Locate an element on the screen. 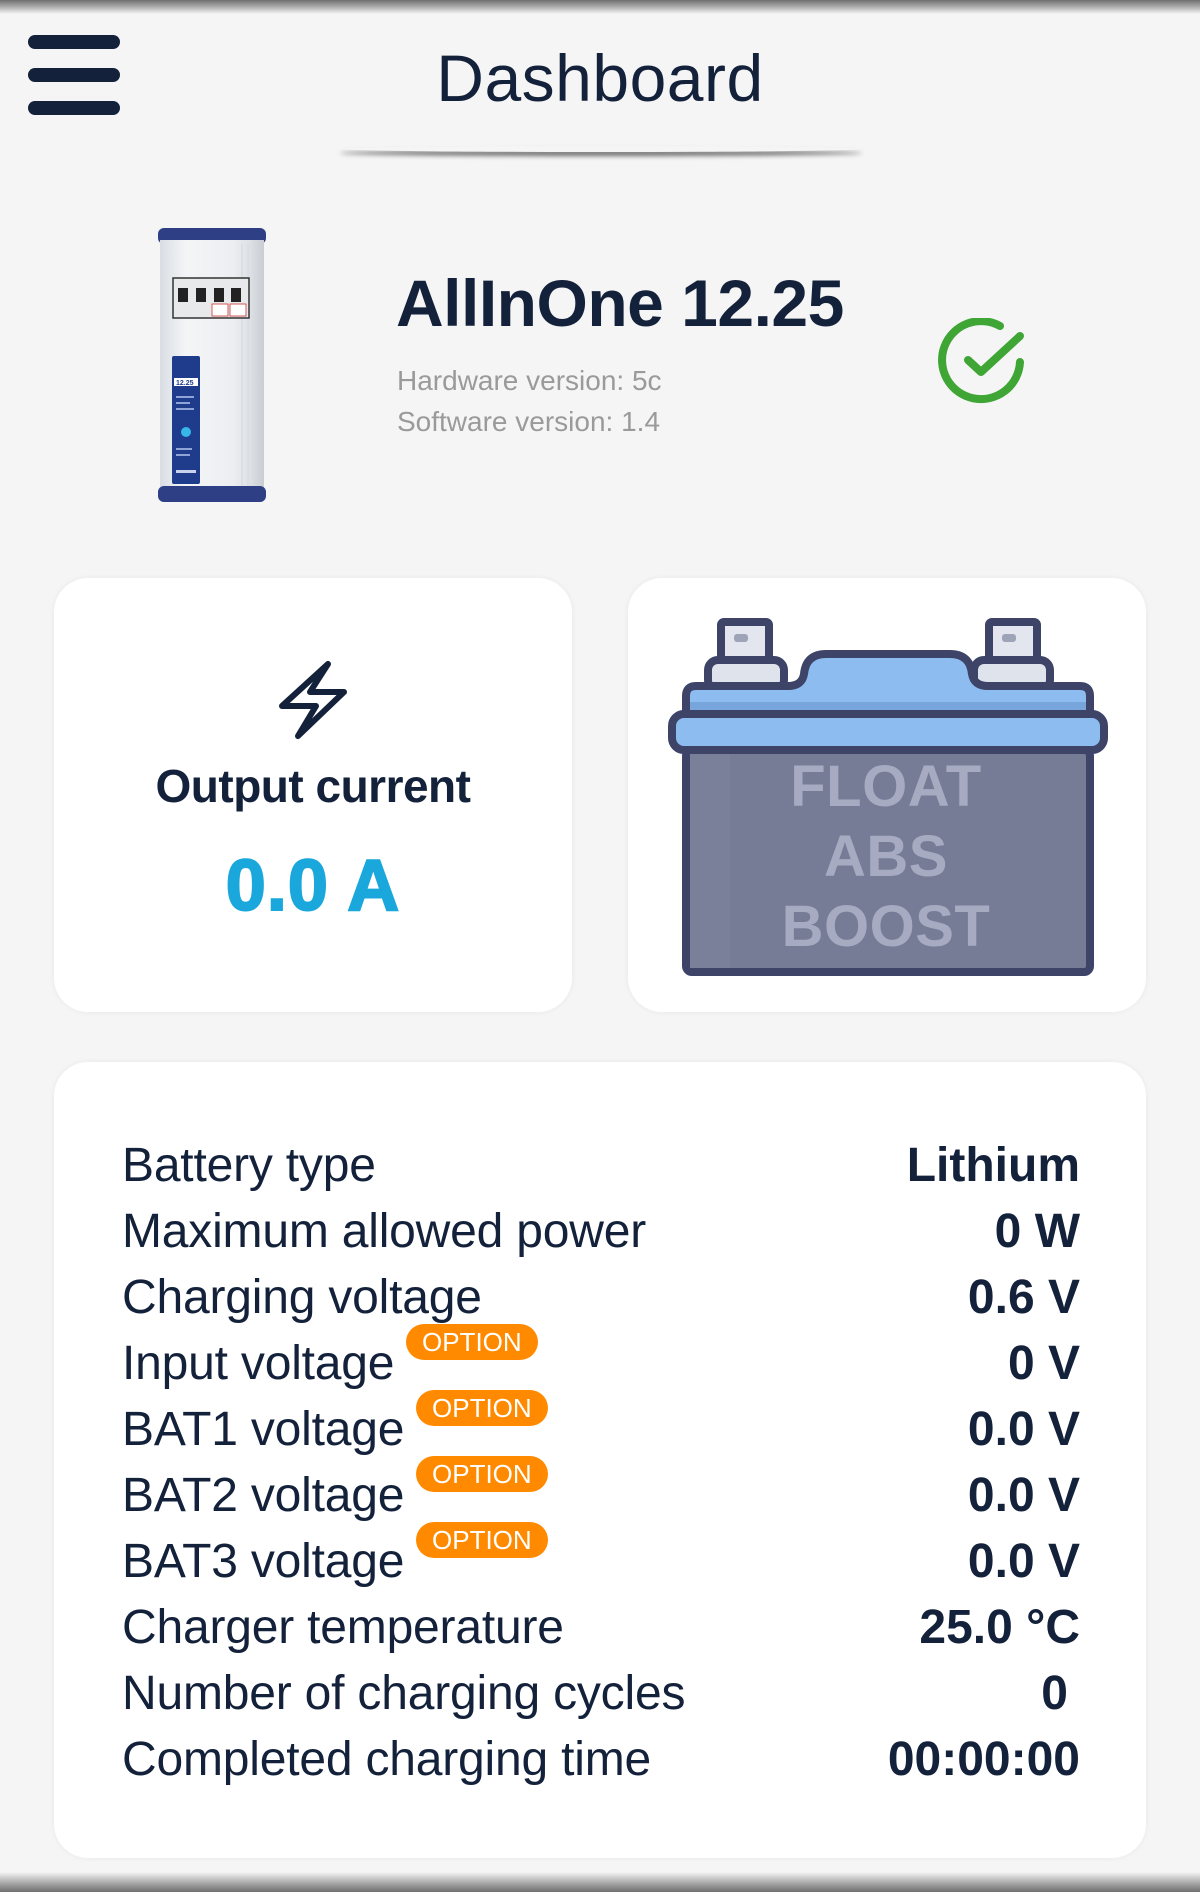 The height and width of the screenshot is (1892, 1200). detail-label: BAT3 voltage is located at coordinates (263, 1561).